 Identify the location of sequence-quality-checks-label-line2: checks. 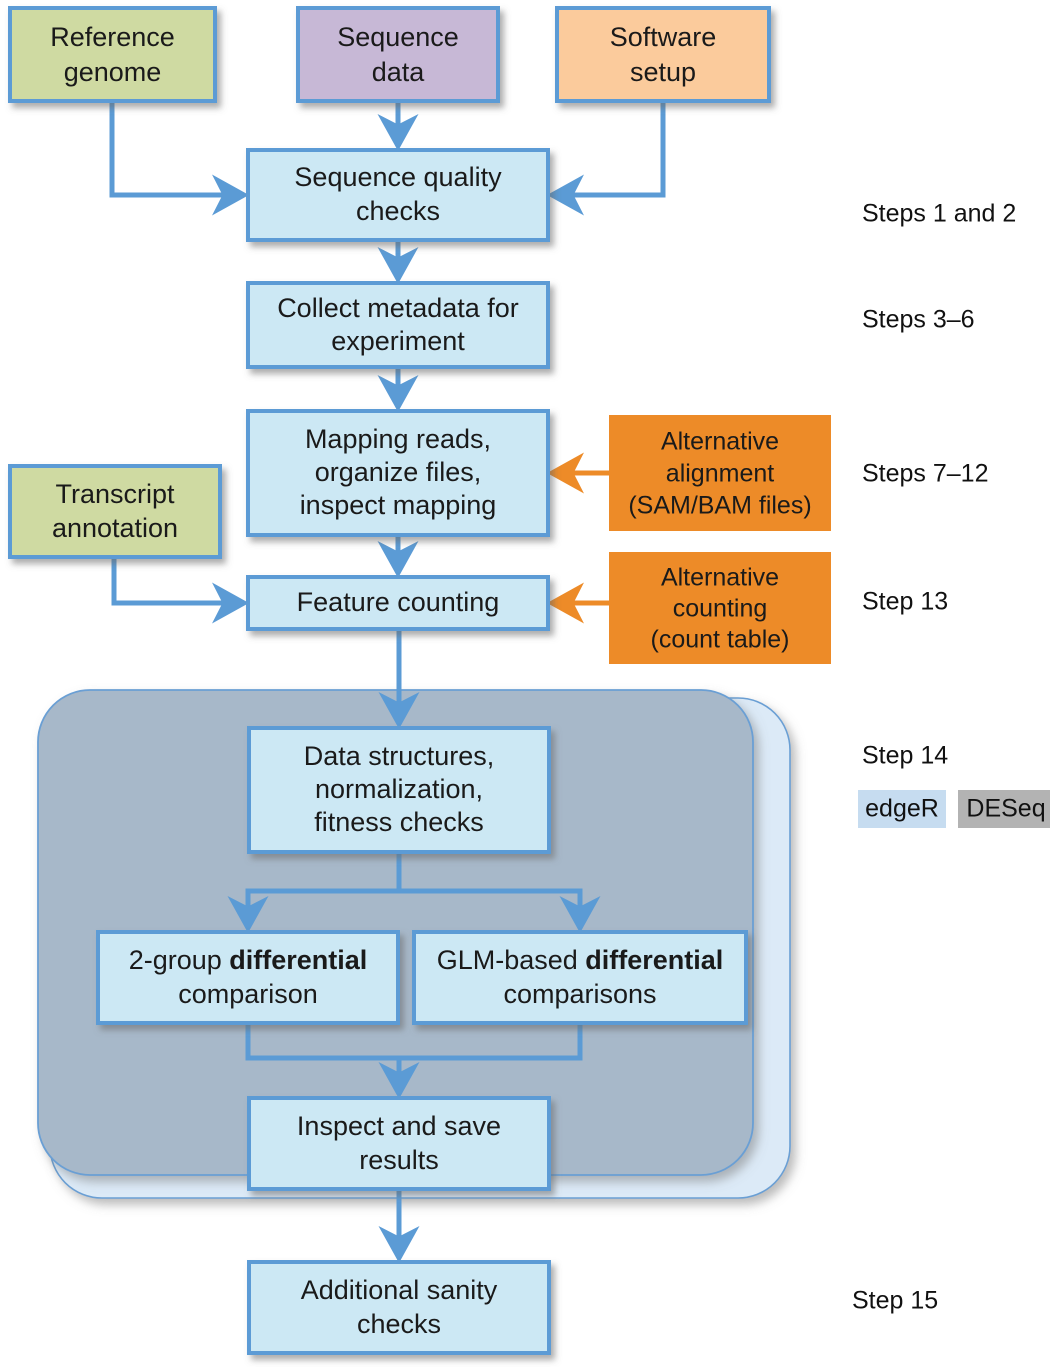
(398, 211).